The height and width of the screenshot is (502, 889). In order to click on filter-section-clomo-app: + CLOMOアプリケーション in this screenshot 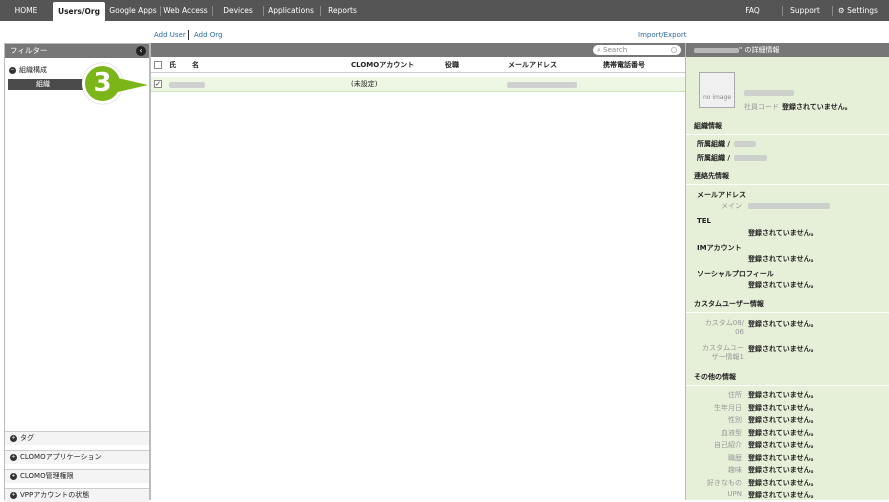, I will do `click(77, 457)`.